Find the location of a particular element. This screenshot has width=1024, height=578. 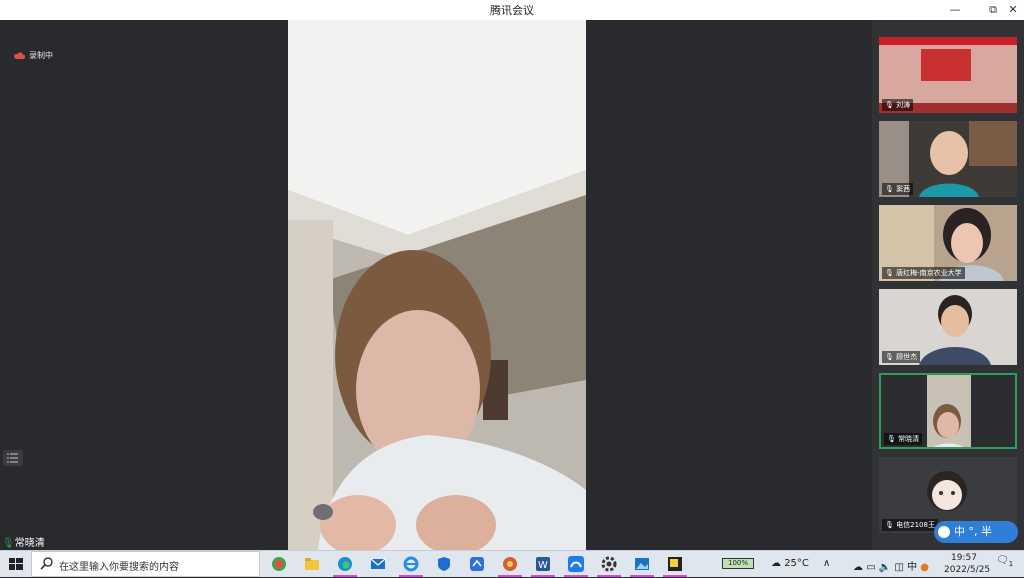

battery-indicator: 100% is located at coordinates (738, 563).